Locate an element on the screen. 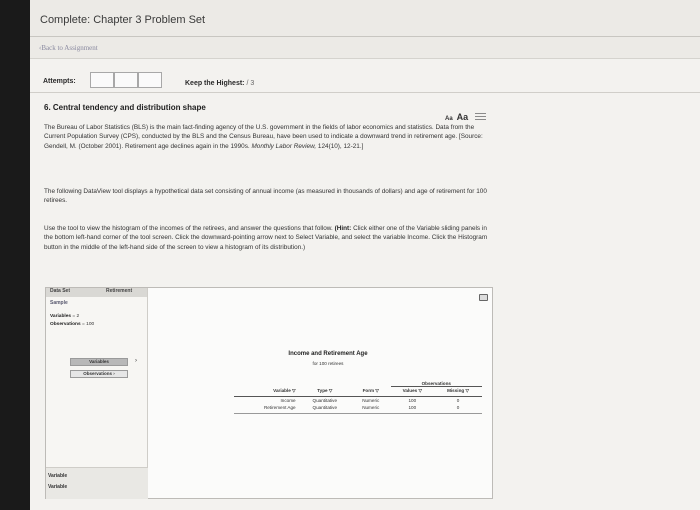 The width and height of the screenshot is (700, 510). variables-arrow-icon: › is located at coordinates (136, 361).